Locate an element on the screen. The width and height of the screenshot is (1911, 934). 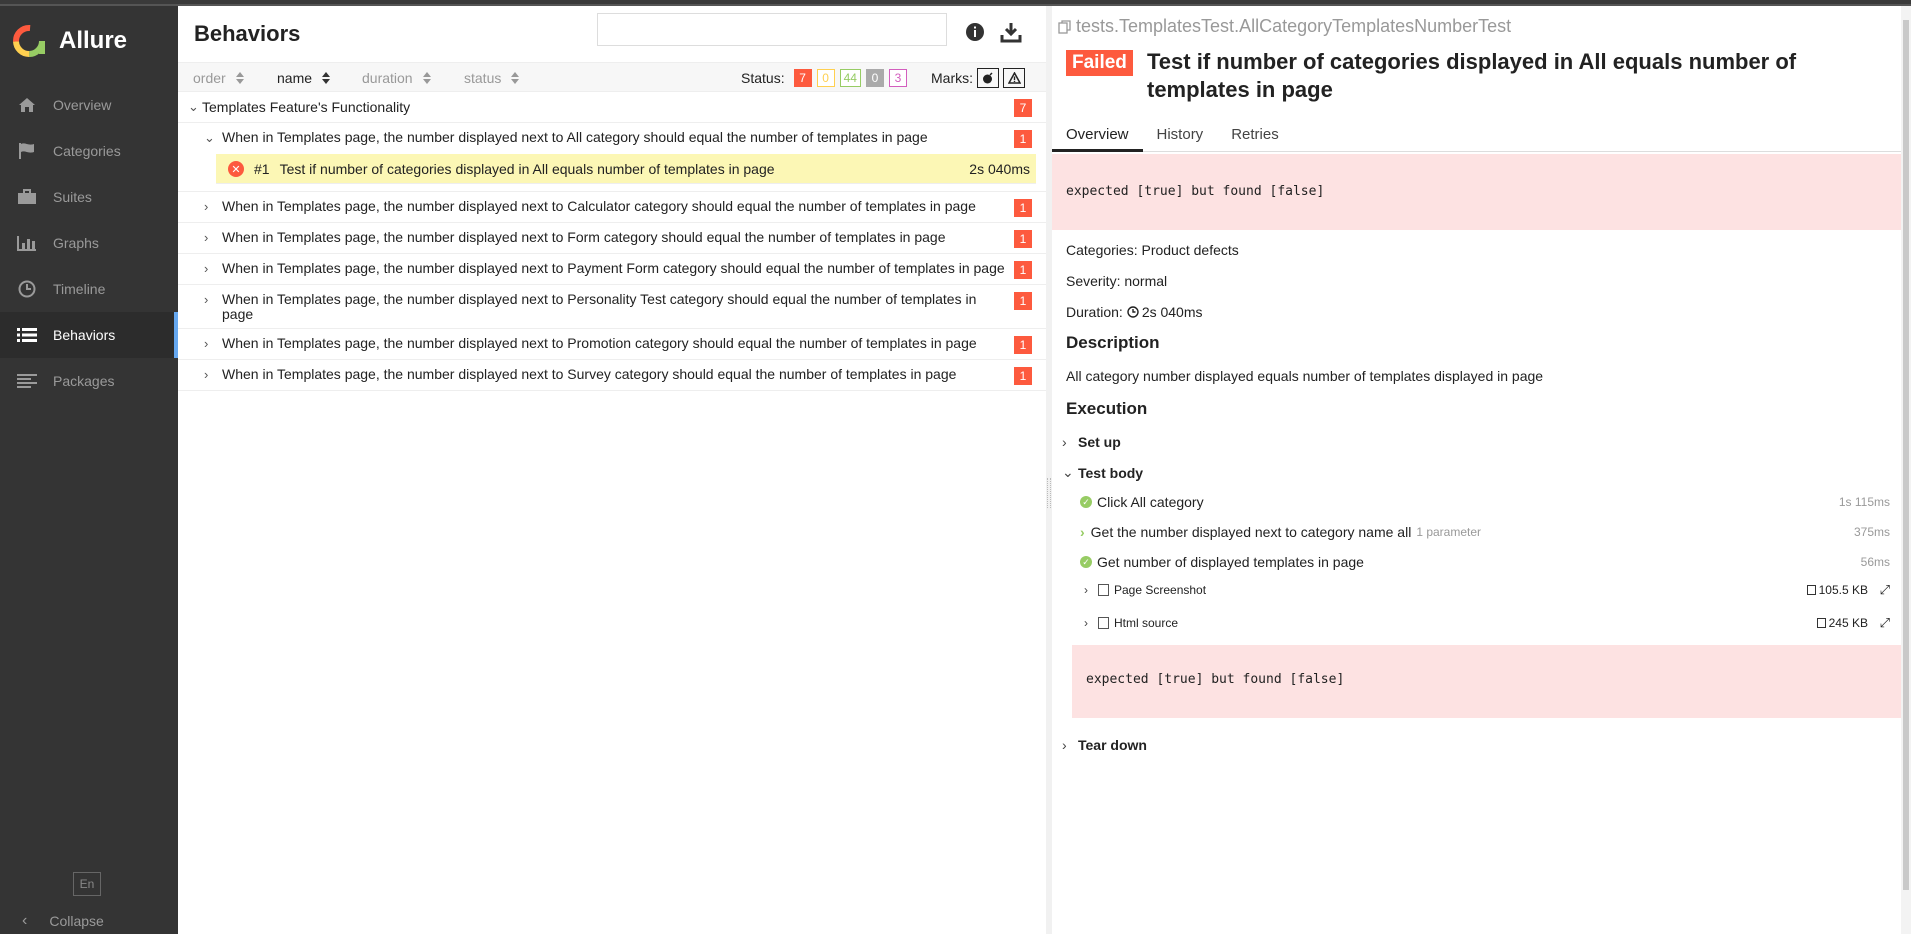
detail-scrollbar is located at coordinates (1906, 470).